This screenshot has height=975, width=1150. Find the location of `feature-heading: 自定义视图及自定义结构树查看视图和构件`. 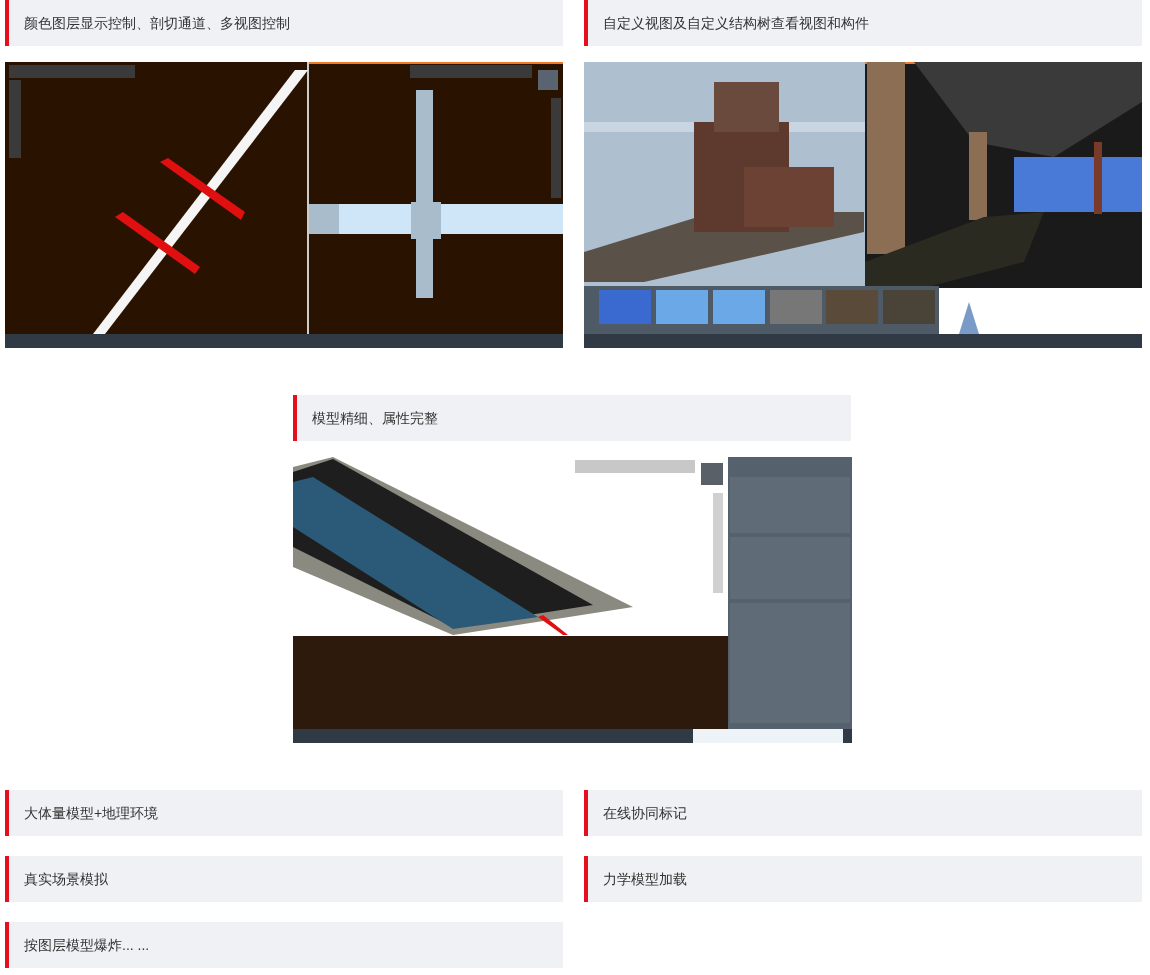

feature-heading: 自定义视图及自定义结构树查看视图和构件 is located at coordinates (862, 23).